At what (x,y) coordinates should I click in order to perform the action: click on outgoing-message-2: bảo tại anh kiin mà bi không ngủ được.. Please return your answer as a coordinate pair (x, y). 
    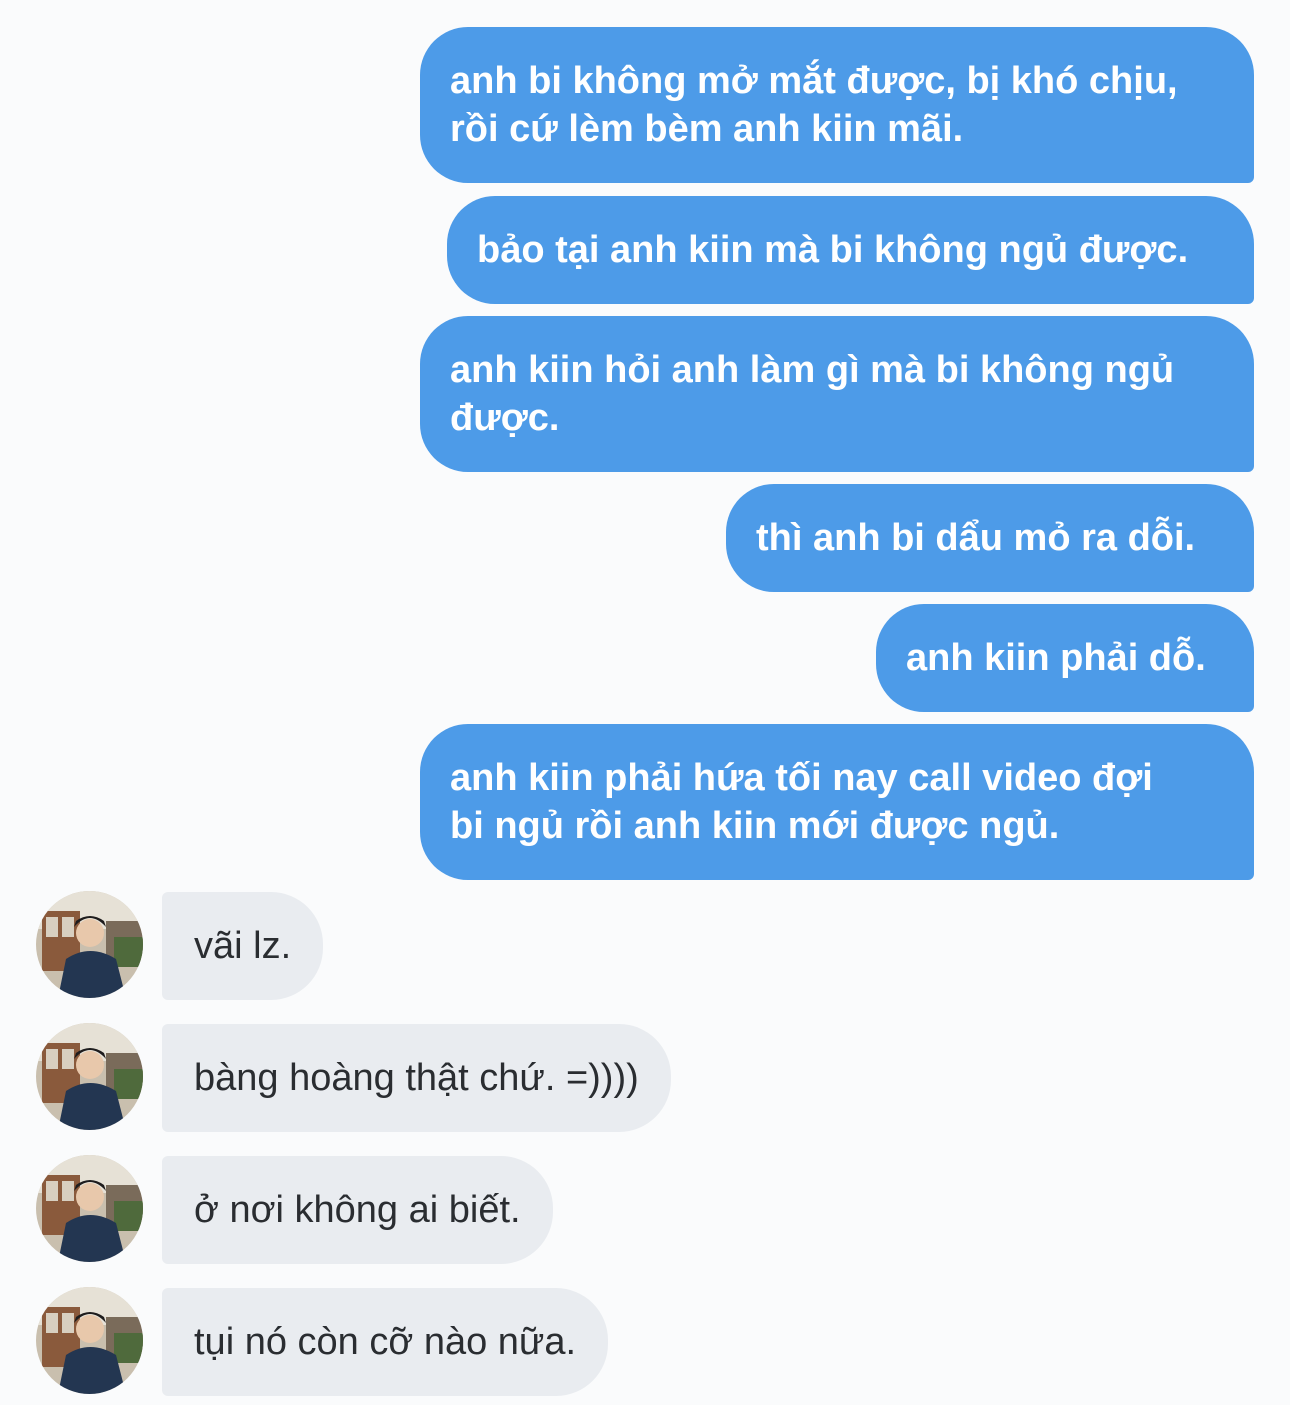
    Looking at the image, I should click on (850, 250).